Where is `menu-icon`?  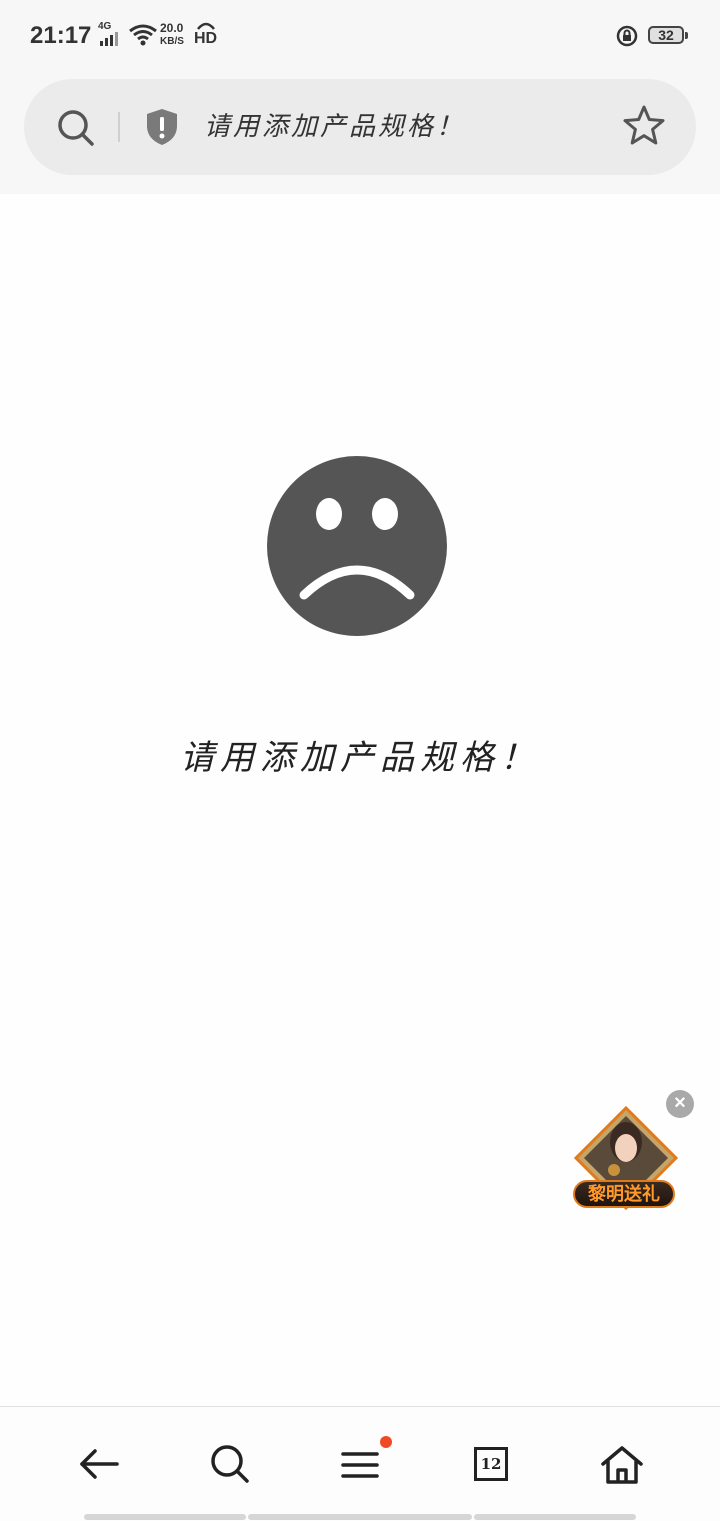
menu-icon is located at coordinates (360, 1464).